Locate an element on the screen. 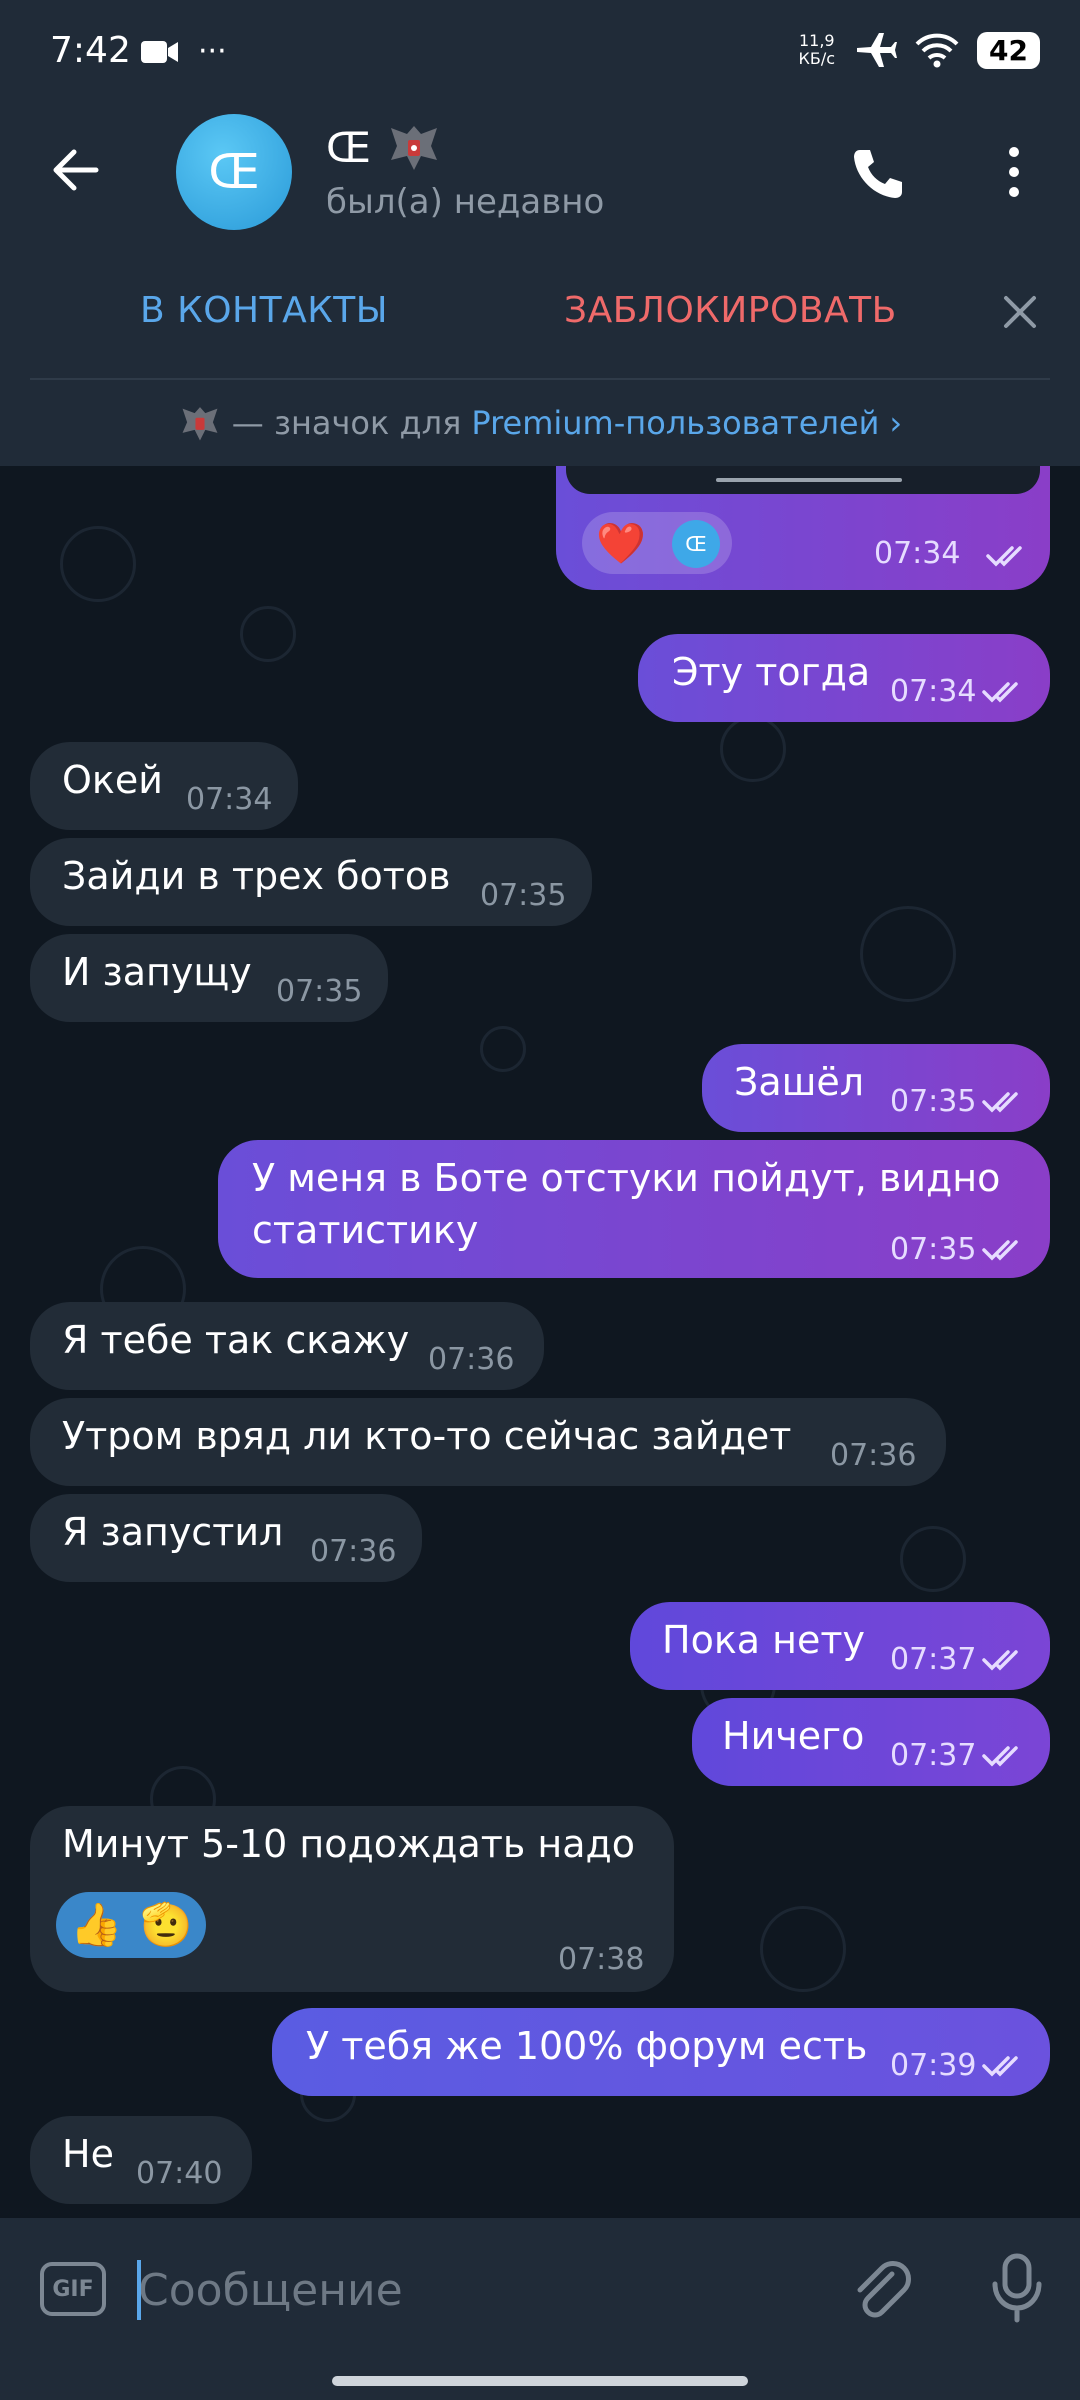 The height and width of the screenshot is (2400, 1080). message-bubble-incoming: И запущу 07:35 is located at coordinates (209, 978).